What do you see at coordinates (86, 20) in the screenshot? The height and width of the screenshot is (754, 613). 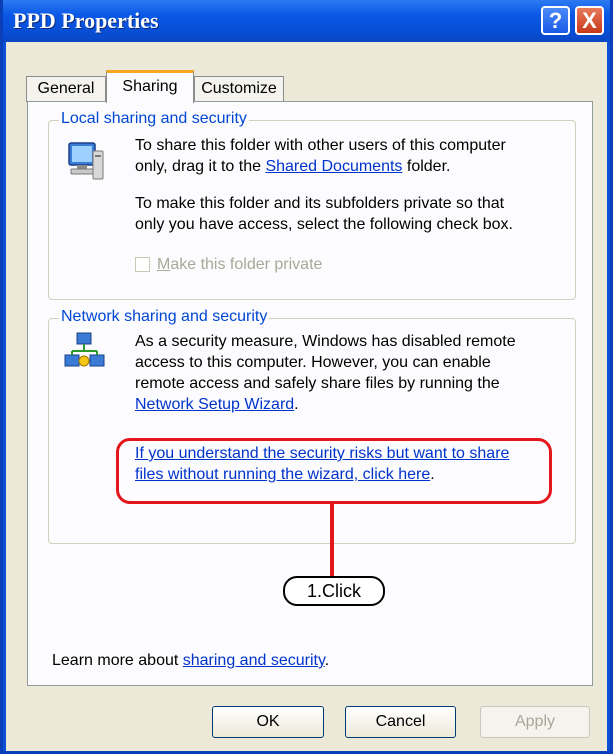 I see `window-title: PPD Properties` at bounding box center [86, 20].